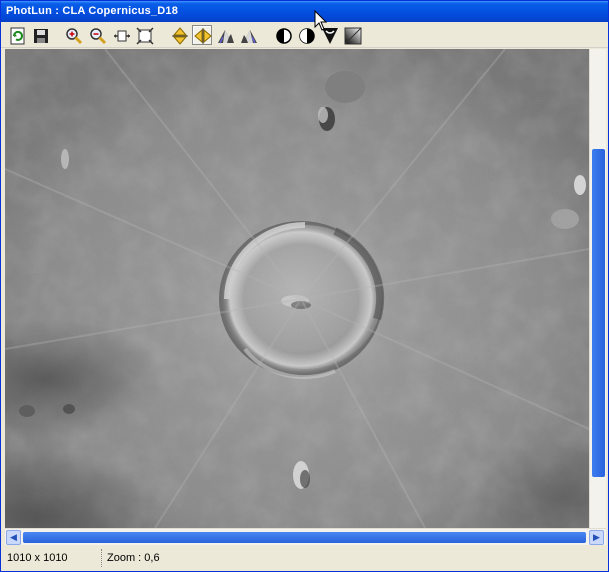  I want to click on flip-vertical-button, so click(179, 35).